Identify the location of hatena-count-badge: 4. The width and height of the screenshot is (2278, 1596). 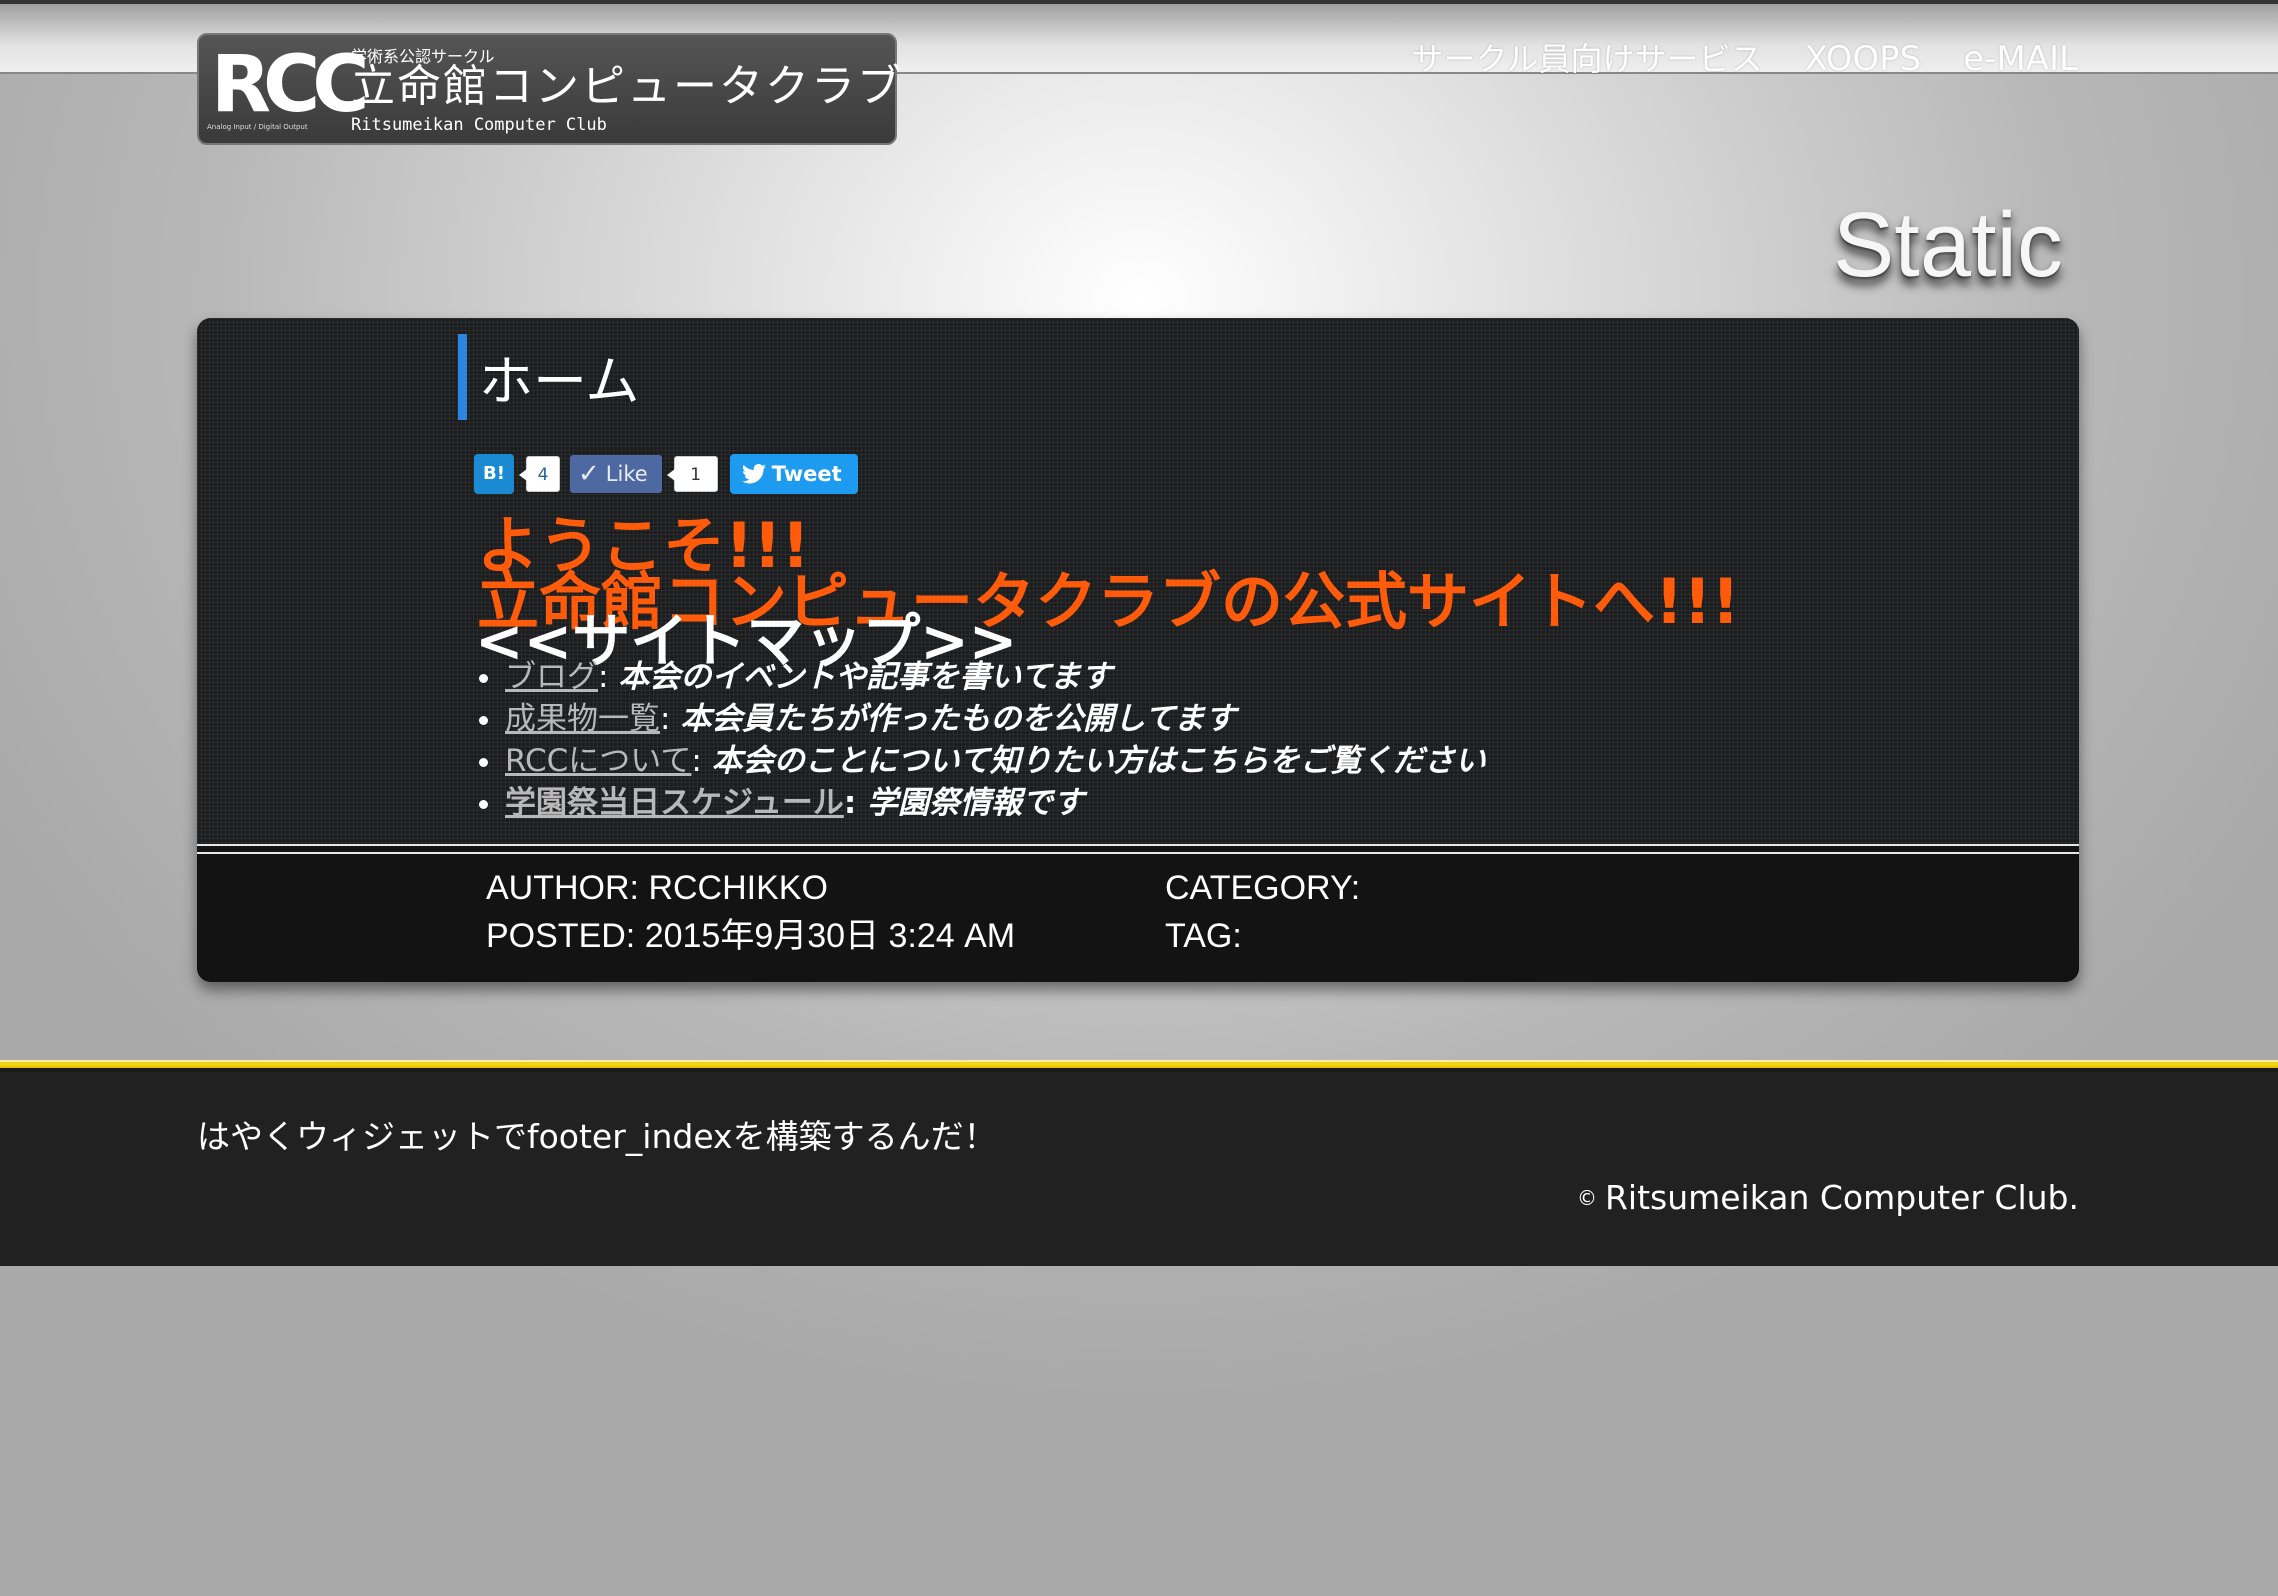
(539, 474).